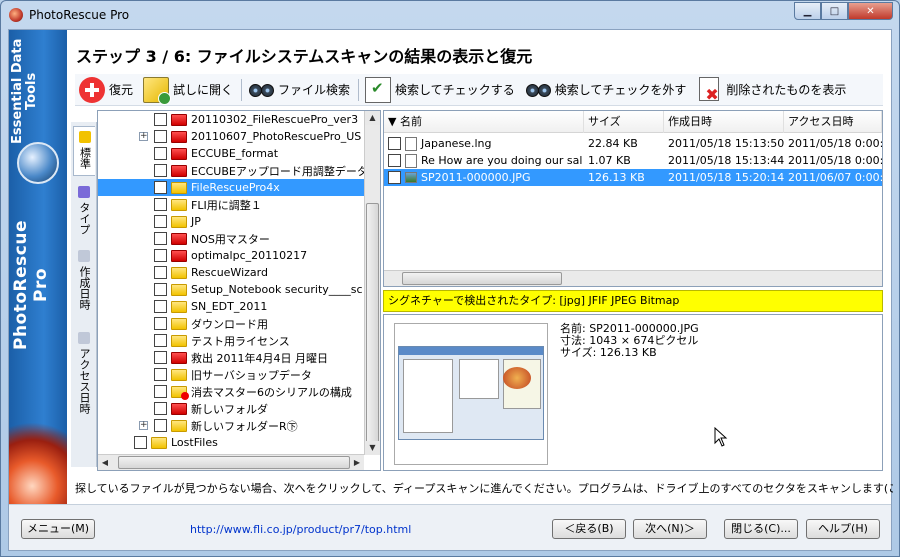  Describe the element at coordinates (231, 170) in the screenshot. I see `tree-item: ECCUBEアップロード用調整データ` at that location.